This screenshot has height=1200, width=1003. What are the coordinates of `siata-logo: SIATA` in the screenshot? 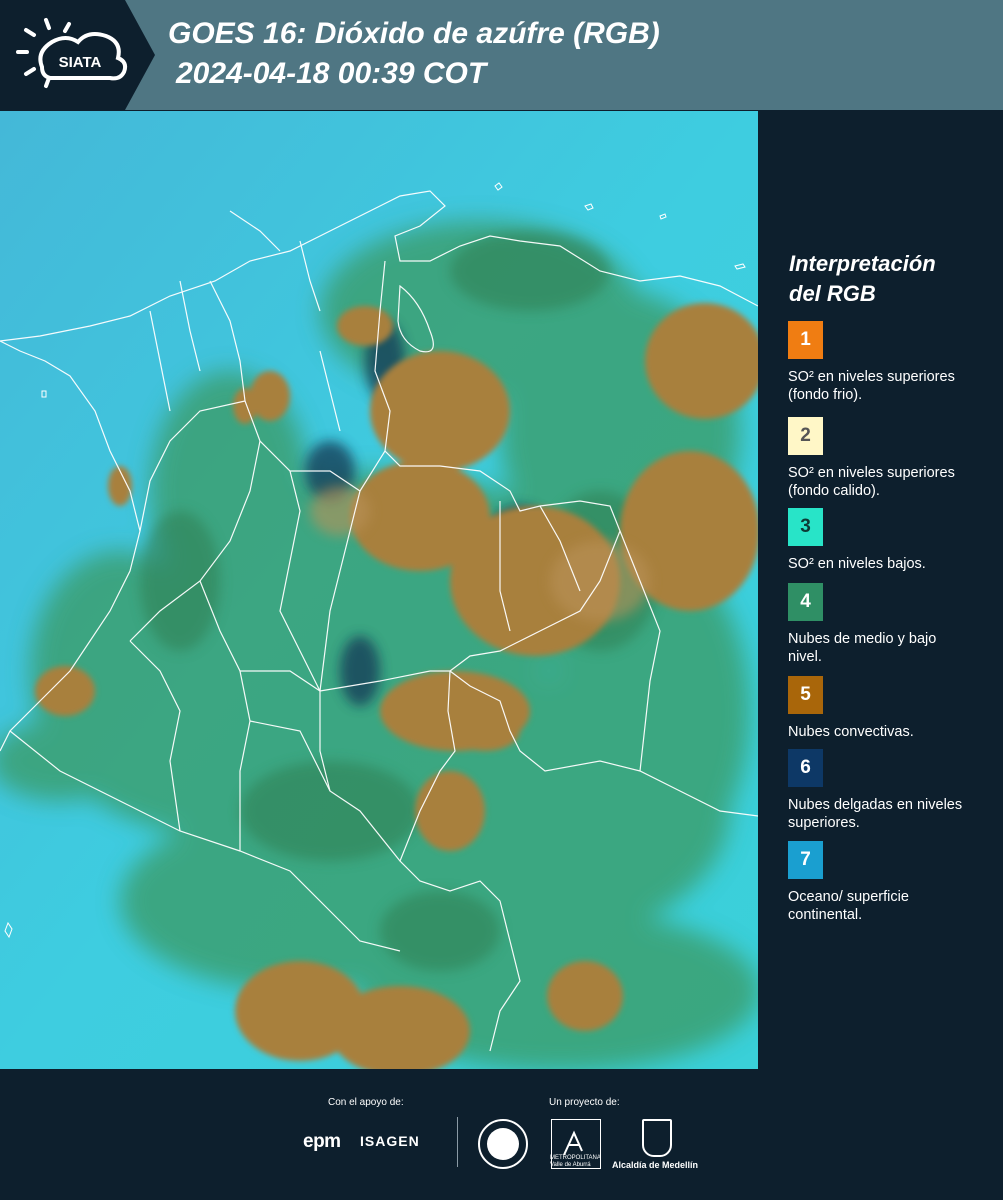 It's located at (77, 55).